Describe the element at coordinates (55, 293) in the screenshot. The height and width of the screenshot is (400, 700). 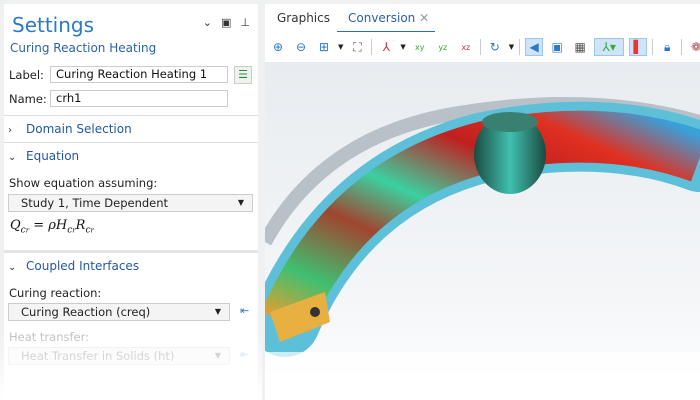
I see `curing-reaction-label: Curing reaction:` at that location.